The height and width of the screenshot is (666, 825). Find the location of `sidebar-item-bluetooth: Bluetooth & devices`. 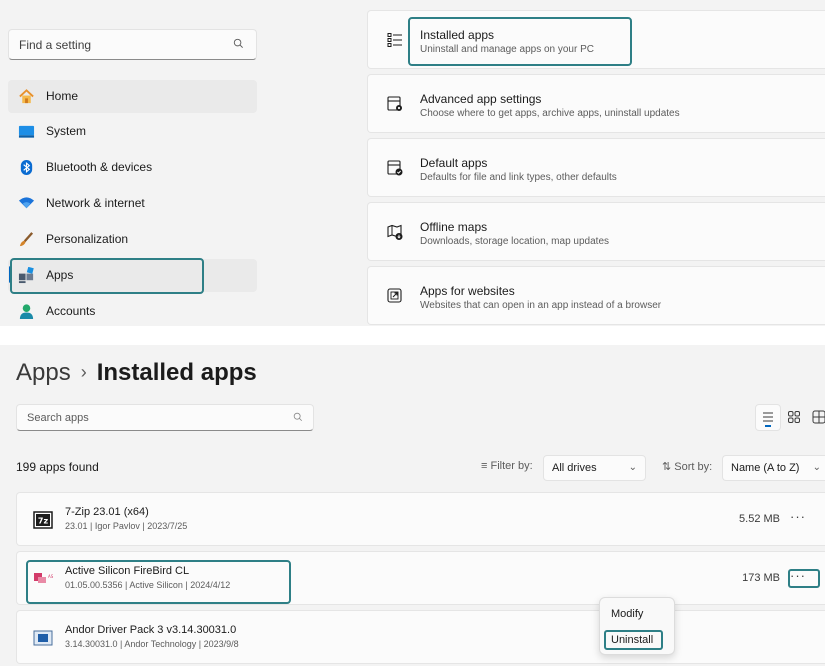

sidebar-item-bluetooth: Bluetooth & devices is located at coordinates (132, 167).